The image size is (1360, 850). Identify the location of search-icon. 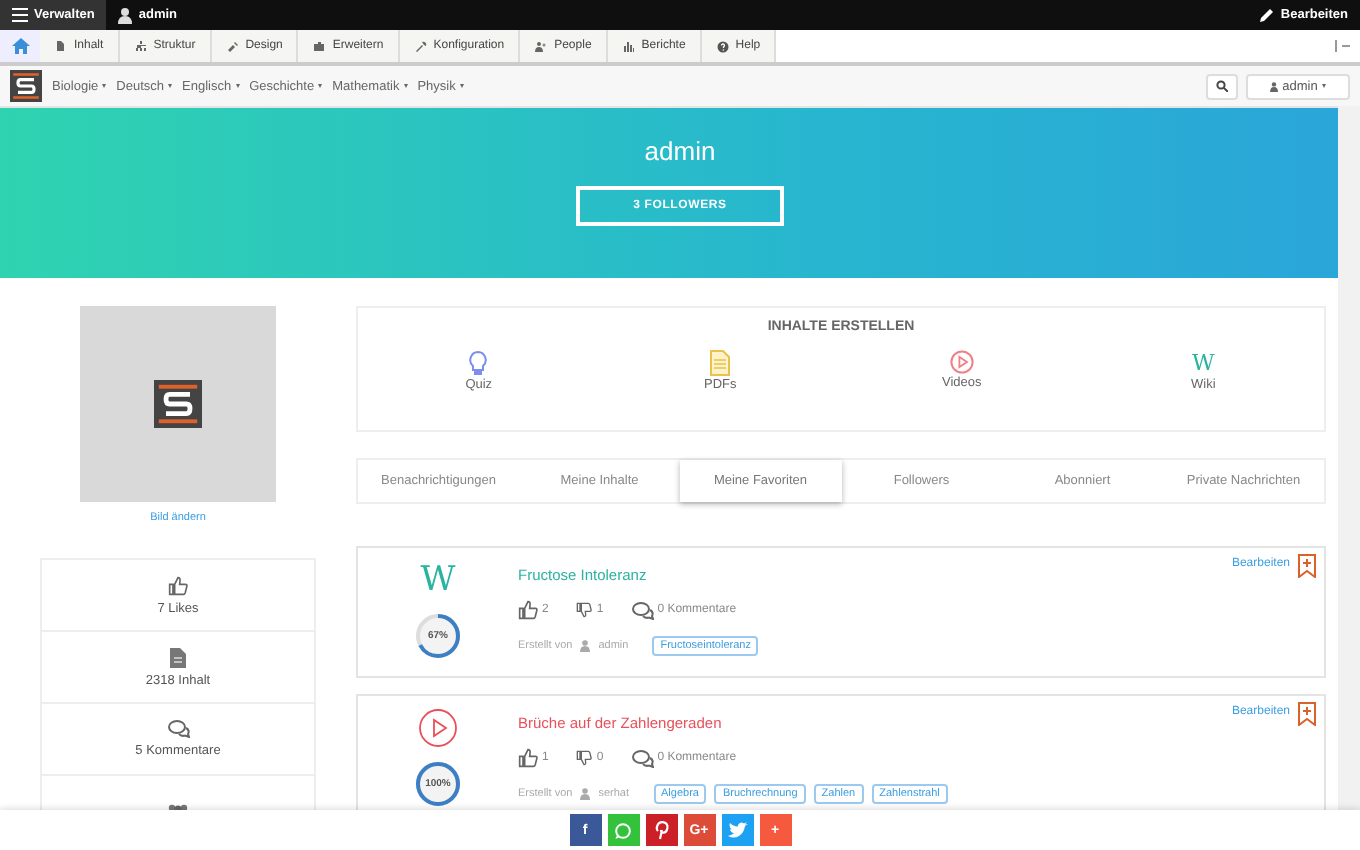
(1222, 86).